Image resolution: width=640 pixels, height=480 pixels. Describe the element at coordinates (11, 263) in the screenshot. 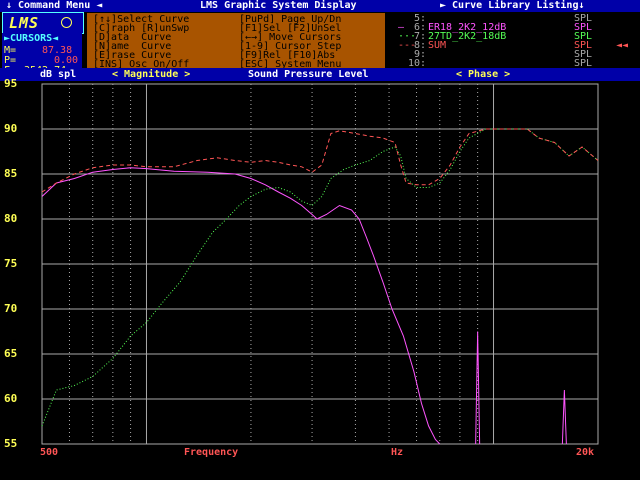

I see `y-tick-label: 75` at that location.